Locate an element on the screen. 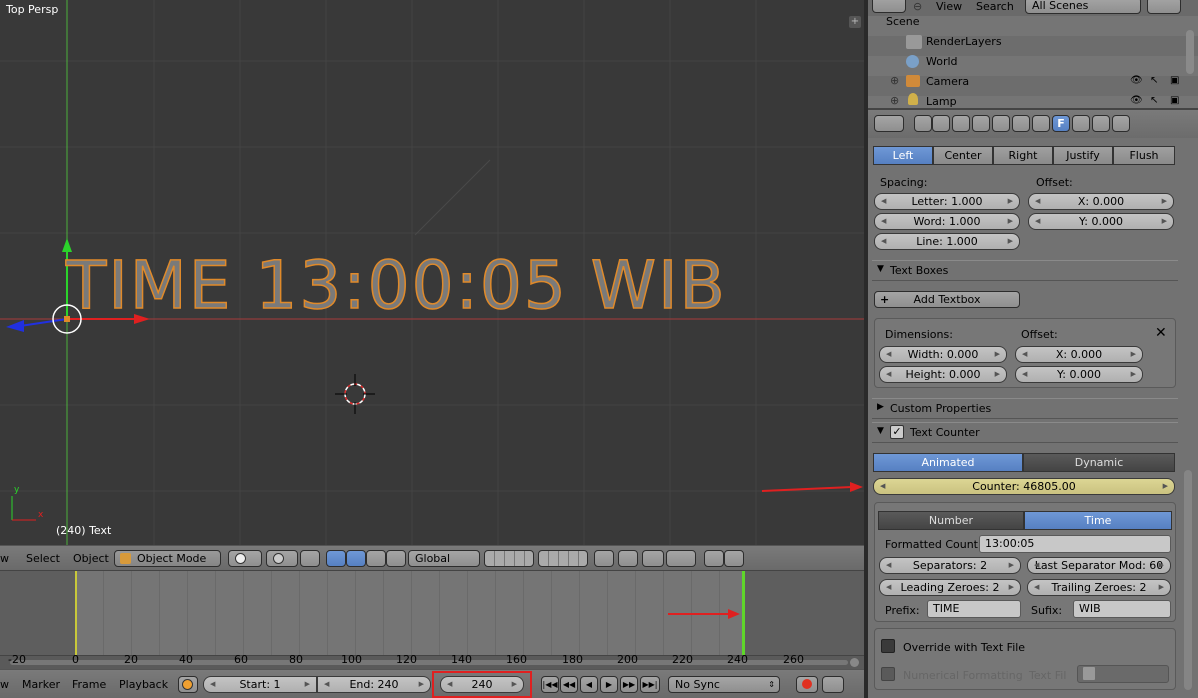 This screenshot has width=1198, height=698. keyframe-next-icon: ▶▶ is located at coordinates (629, 684).